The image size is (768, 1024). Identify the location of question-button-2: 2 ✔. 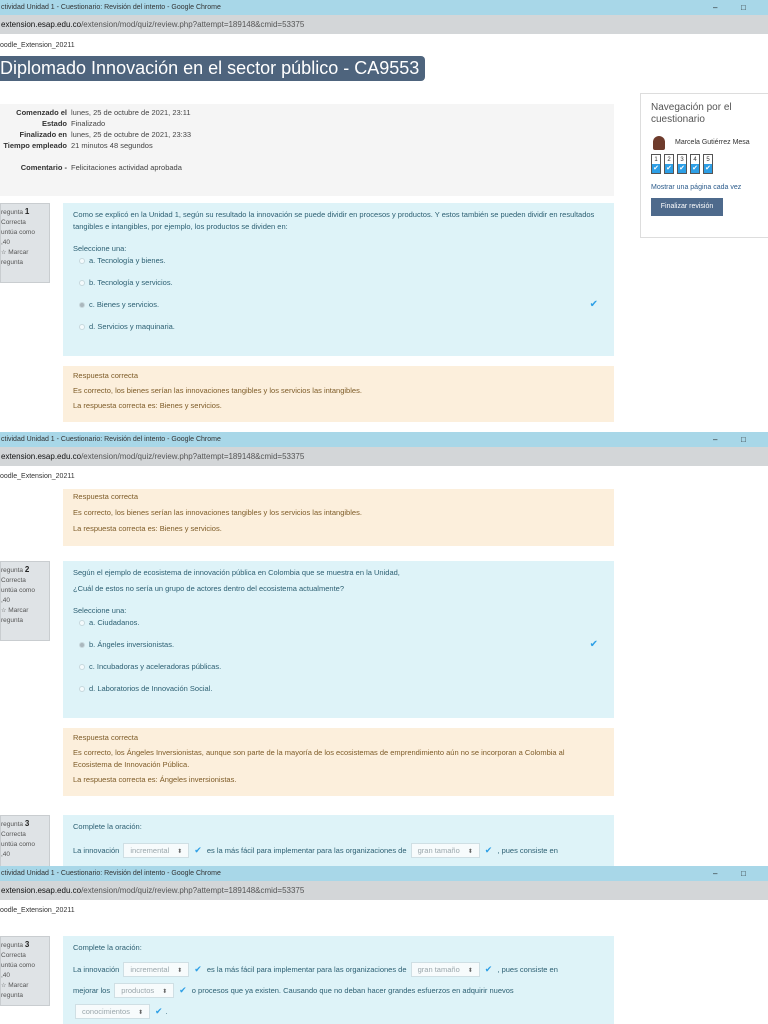
(669, 164).